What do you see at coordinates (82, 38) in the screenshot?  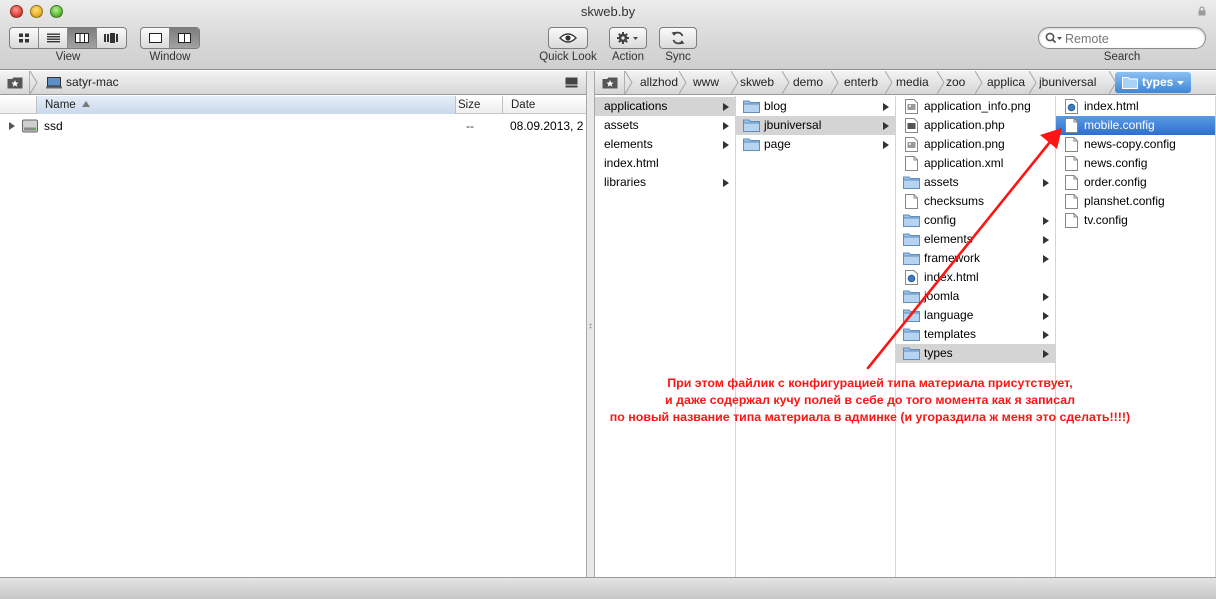 I see `column-view-button` at bounding box center [82, 38].